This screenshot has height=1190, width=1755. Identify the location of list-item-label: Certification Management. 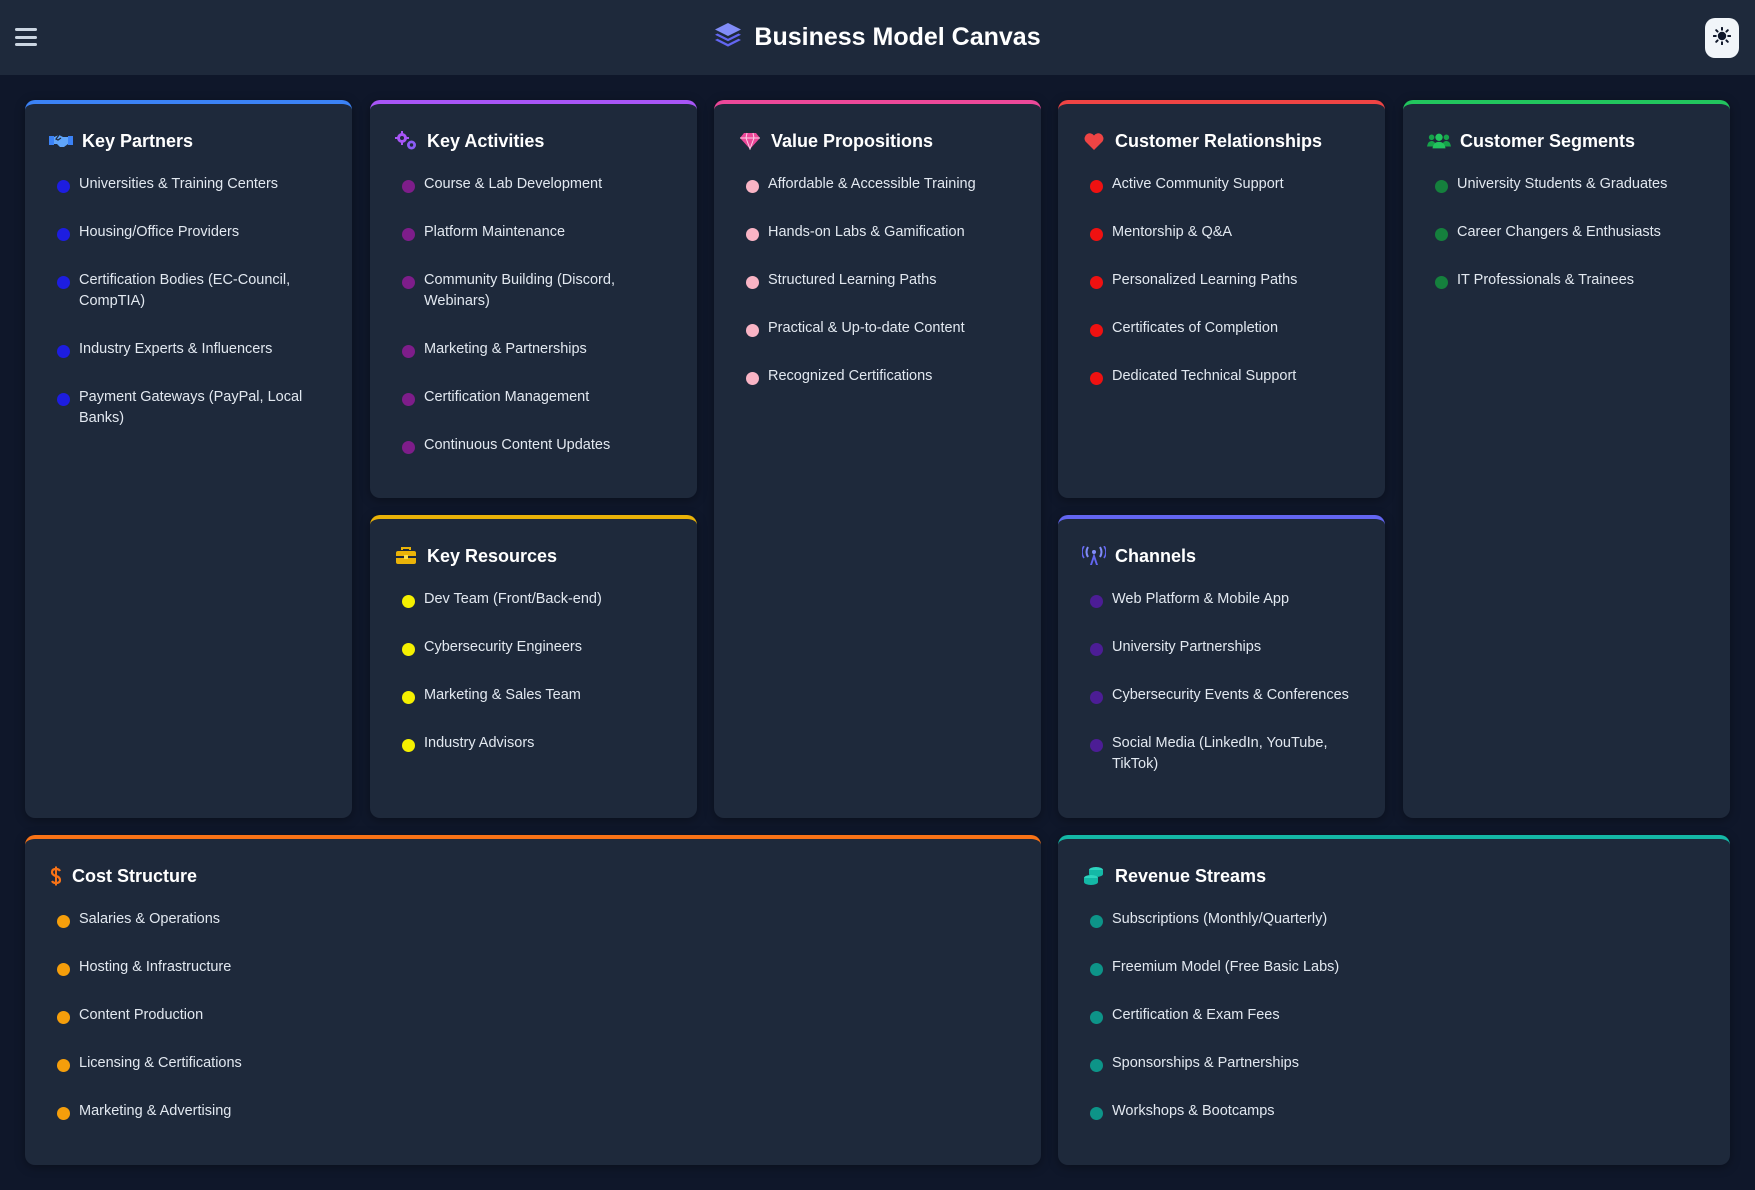
(507, 397).